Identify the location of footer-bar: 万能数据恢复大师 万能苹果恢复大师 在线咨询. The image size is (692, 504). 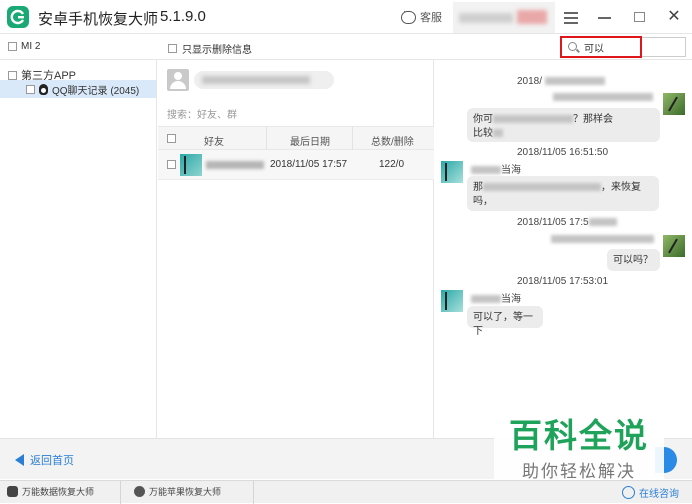
(346, 492).